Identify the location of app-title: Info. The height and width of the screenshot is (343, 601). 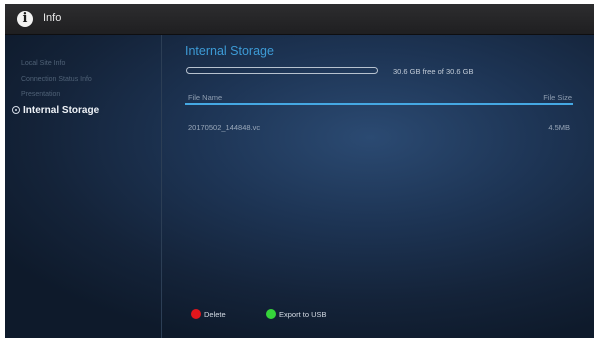
(52, 18).